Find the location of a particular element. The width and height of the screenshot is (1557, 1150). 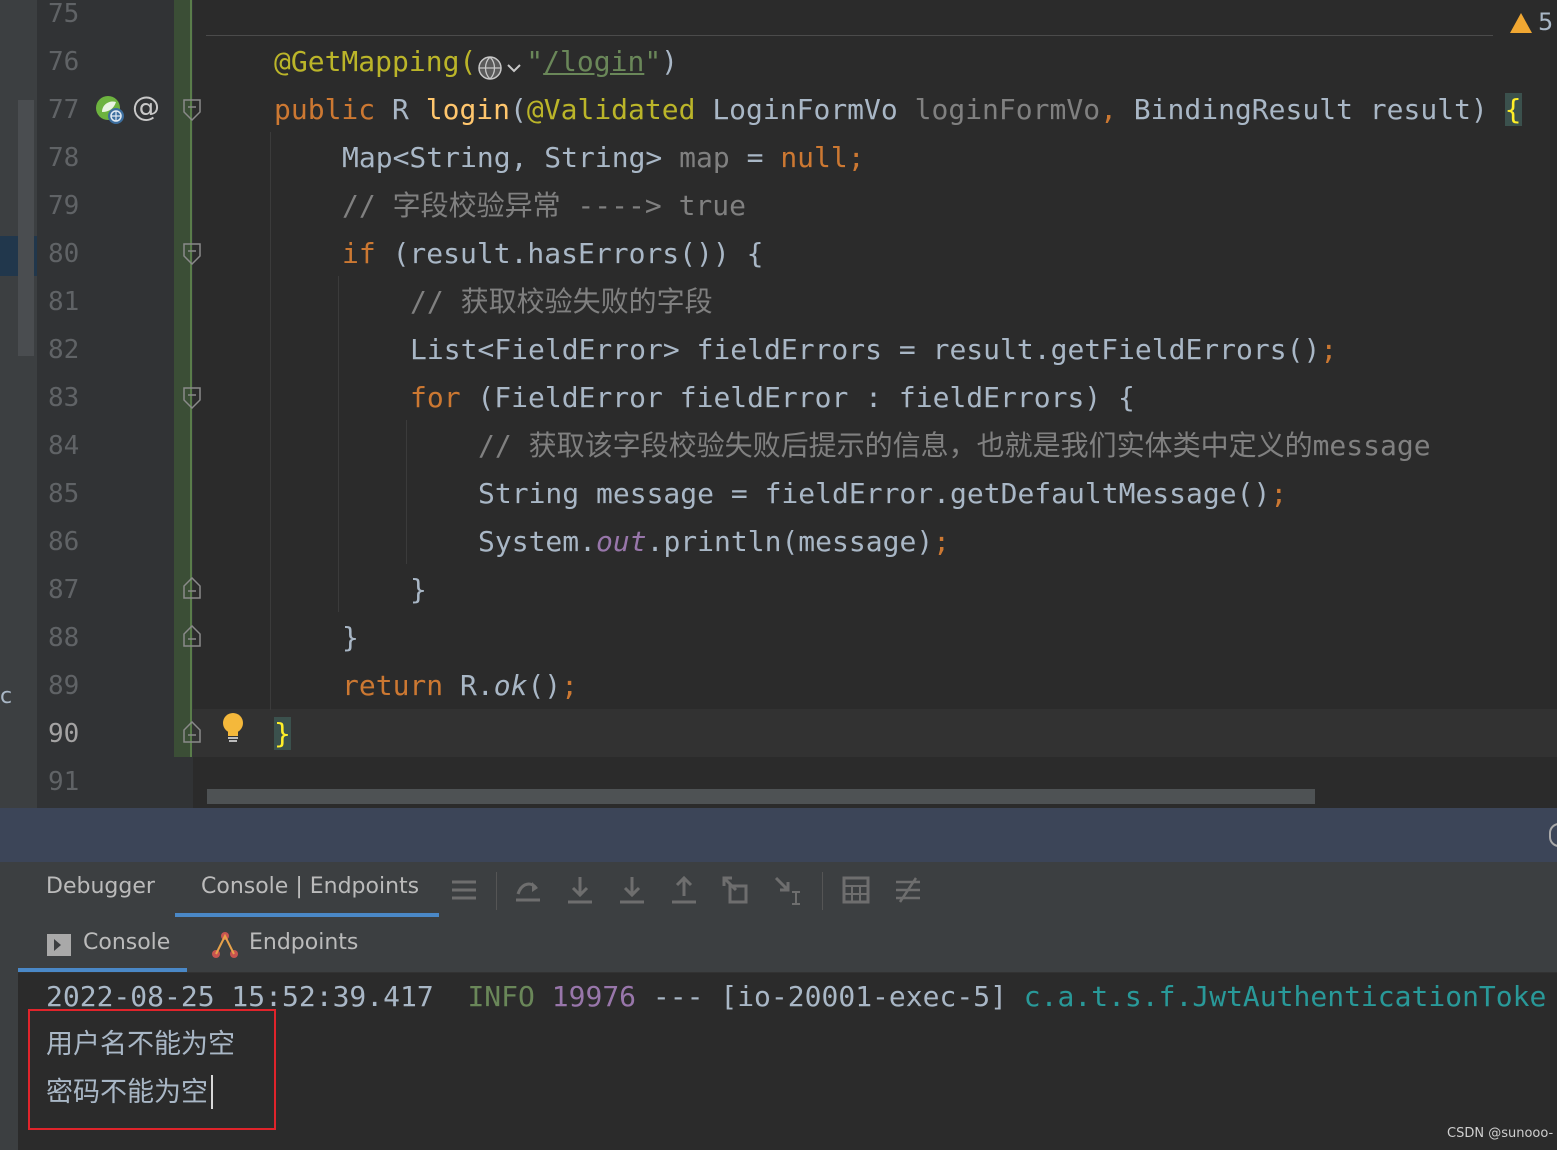

code-token: (FieldError fieldError : fieldErrors) { is located at coordinates (797, 397).